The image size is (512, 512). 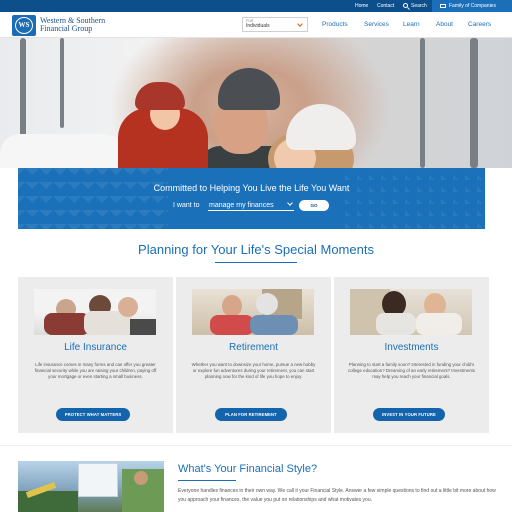 What do you see at coordinates (95, 347) in the screenshot?
I see `card-title: Life Insurance` at bounding box center [95, 347].